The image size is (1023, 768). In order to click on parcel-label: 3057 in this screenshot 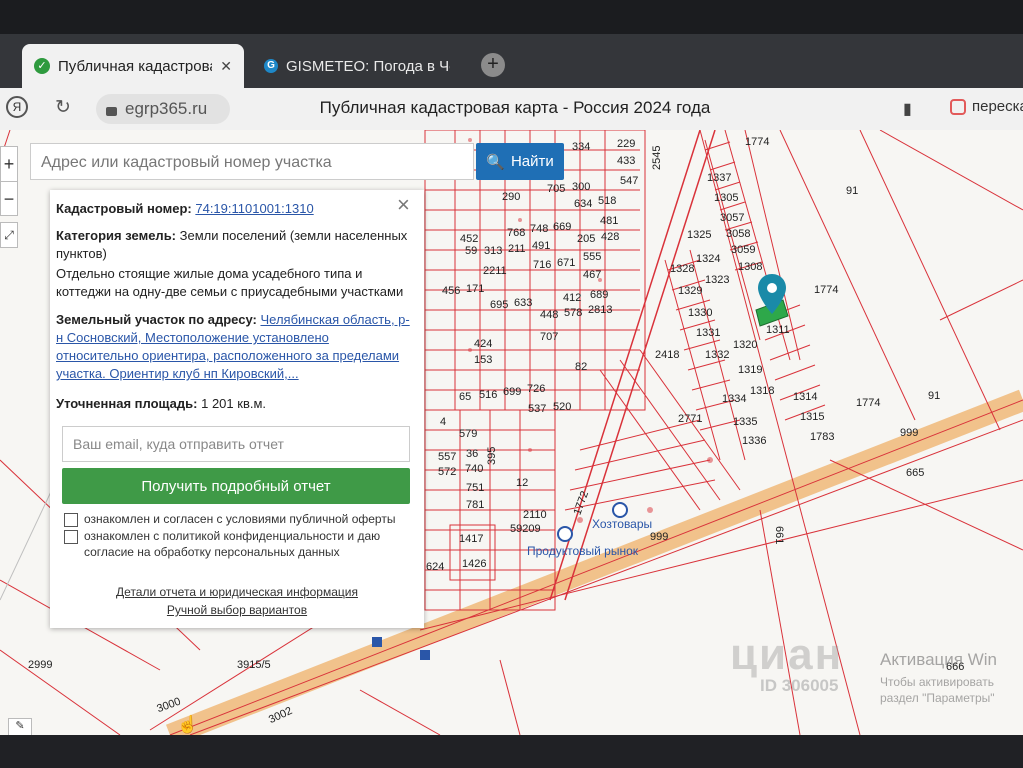, I will do `click(732, 218)`.